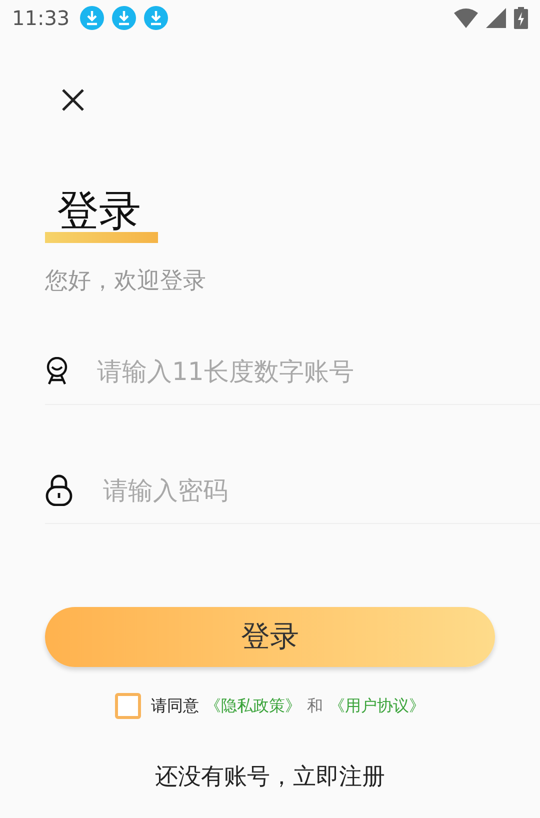 The height and width of the screenshot is (818, 540). I want to click on status-time: 11:33, so click(41, 18).